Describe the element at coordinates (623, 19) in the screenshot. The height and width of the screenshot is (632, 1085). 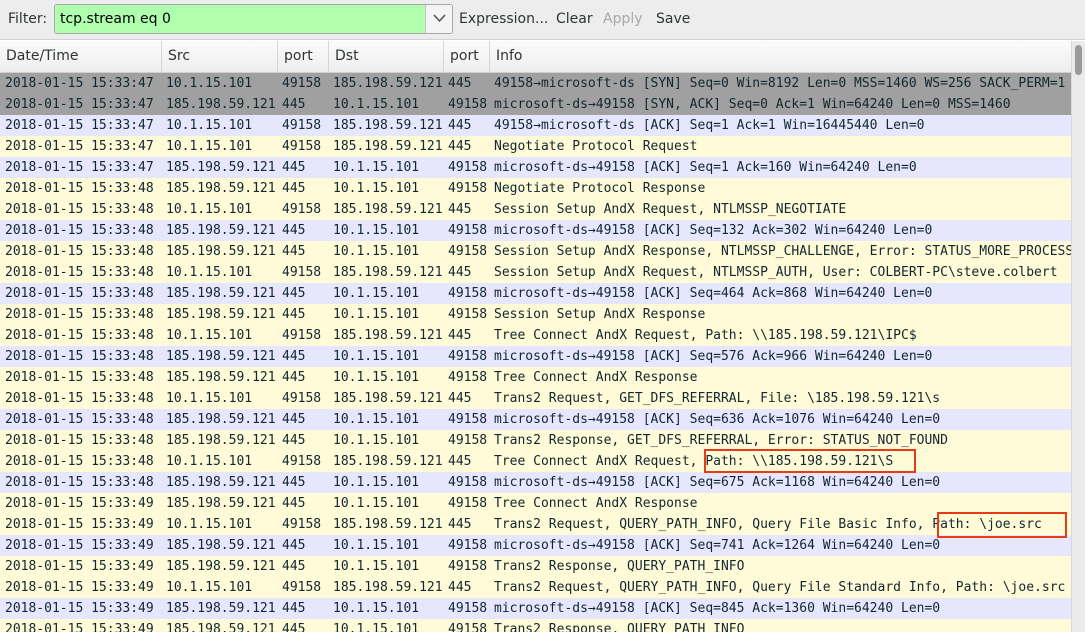
I see `apply-button: Apply` at that location.